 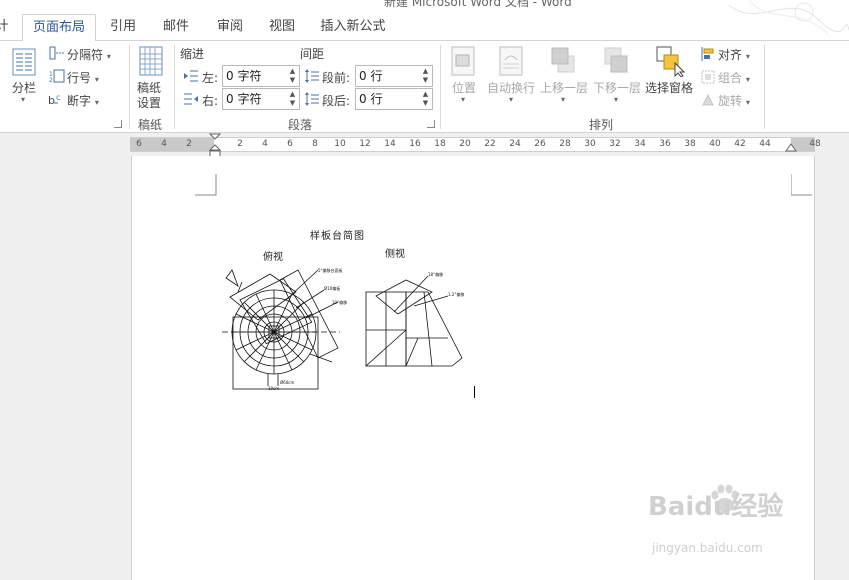 What do you see at coordinates (150, 125) in the screenshot?
I see `draft-group-label: 稿纸` at bounding box center [150, 125].